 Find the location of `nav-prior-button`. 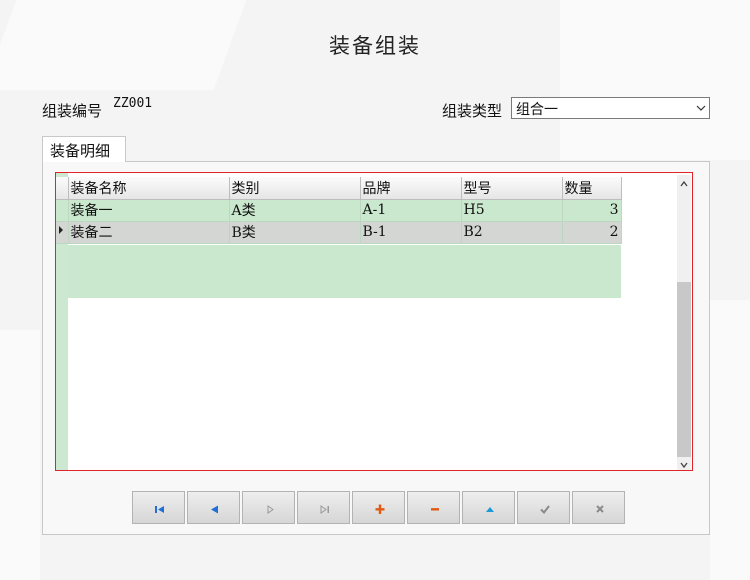

nav-prior-button is located at coordinates (213, 507).